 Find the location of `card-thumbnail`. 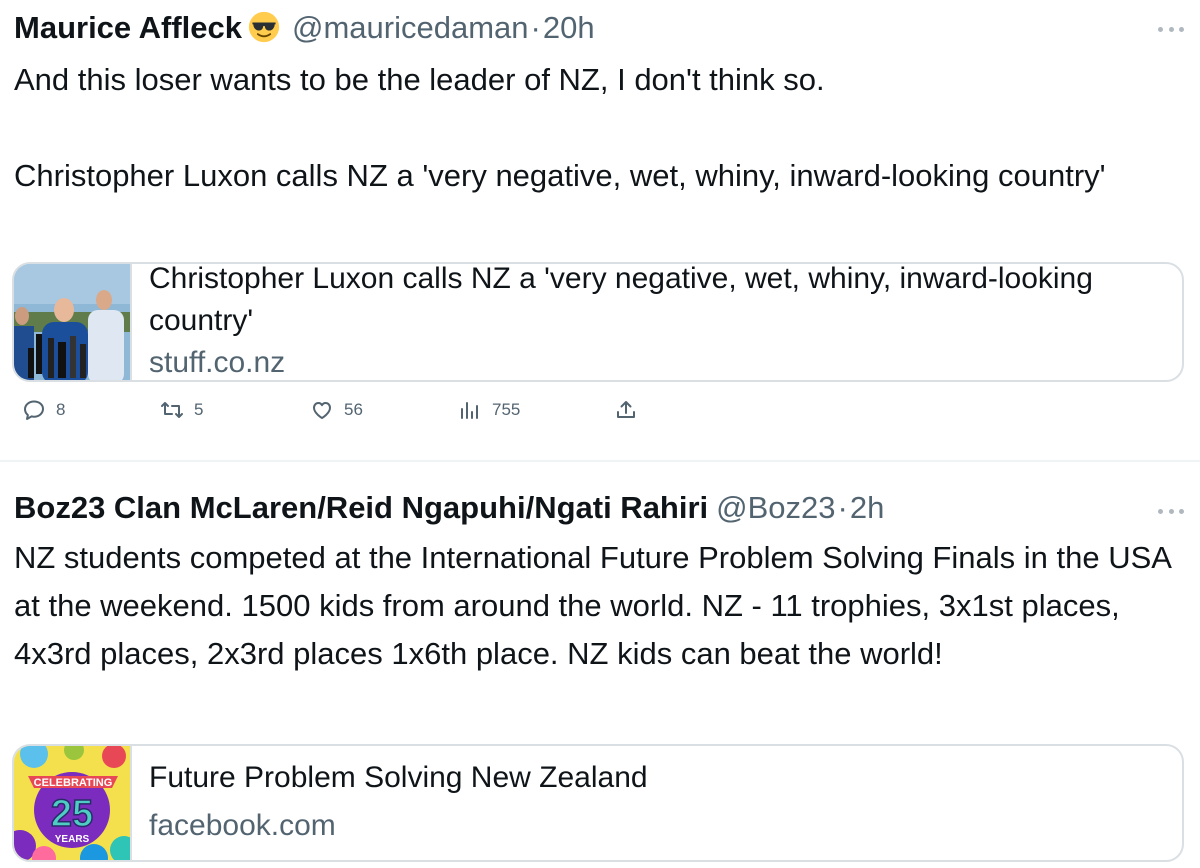

card-thumbnail is located at coordinates (73, 322).